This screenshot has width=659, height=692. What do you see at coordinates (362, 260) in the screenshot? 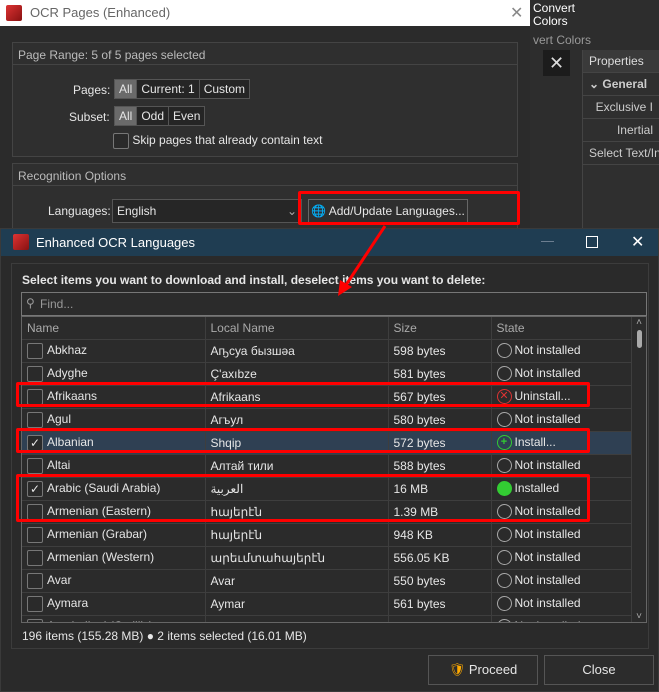
I see `annotation-arrow` at bounding box center [362, 260].